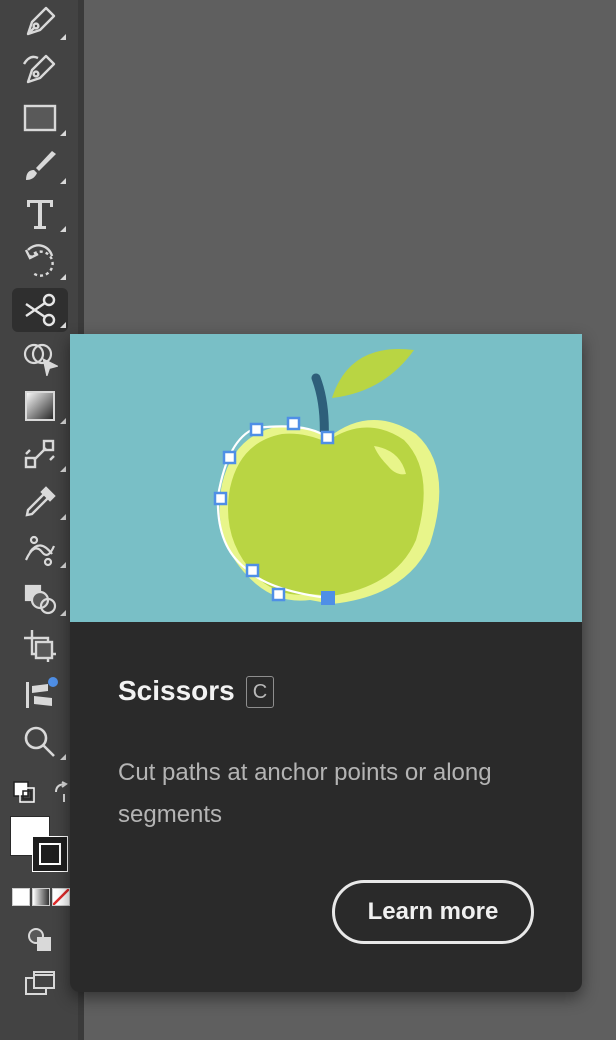 The height and width of the screenshot is (1040, 616). I want to click on artboard-icon, so click(40, 646).